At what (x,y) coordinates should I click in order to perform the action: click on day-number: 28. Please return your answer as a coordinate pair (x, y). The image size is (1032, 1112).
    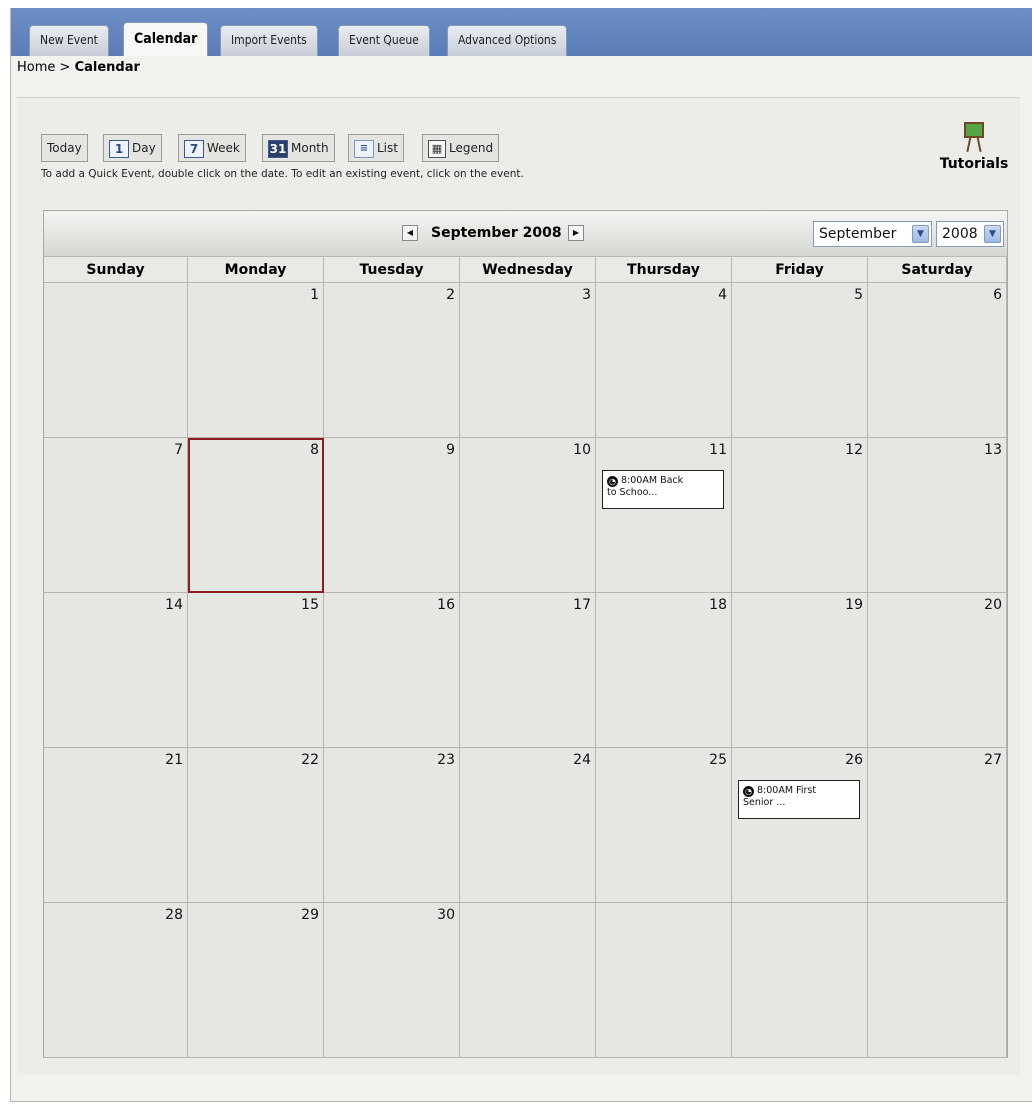
    Looking at the image, I should click on (174, 915).